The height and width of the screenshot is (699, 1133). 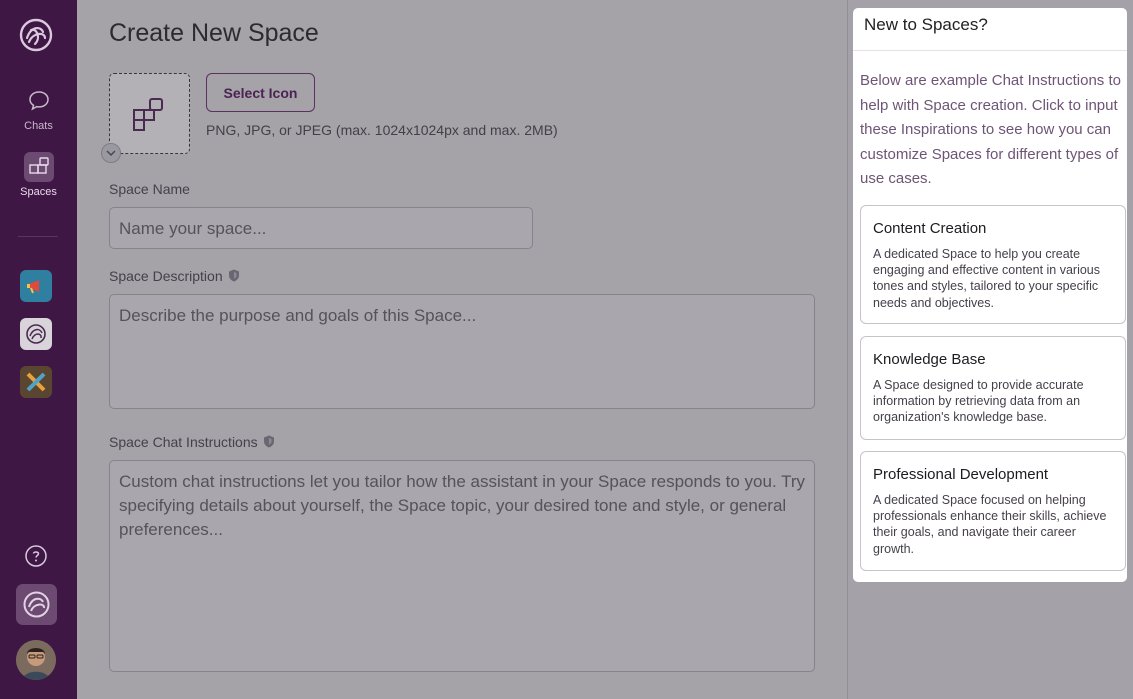 What do you see at coordinates (260, 92) in the screenshot?
I see `select-icon-button: Select Icon` at bounding box center [260, 92].